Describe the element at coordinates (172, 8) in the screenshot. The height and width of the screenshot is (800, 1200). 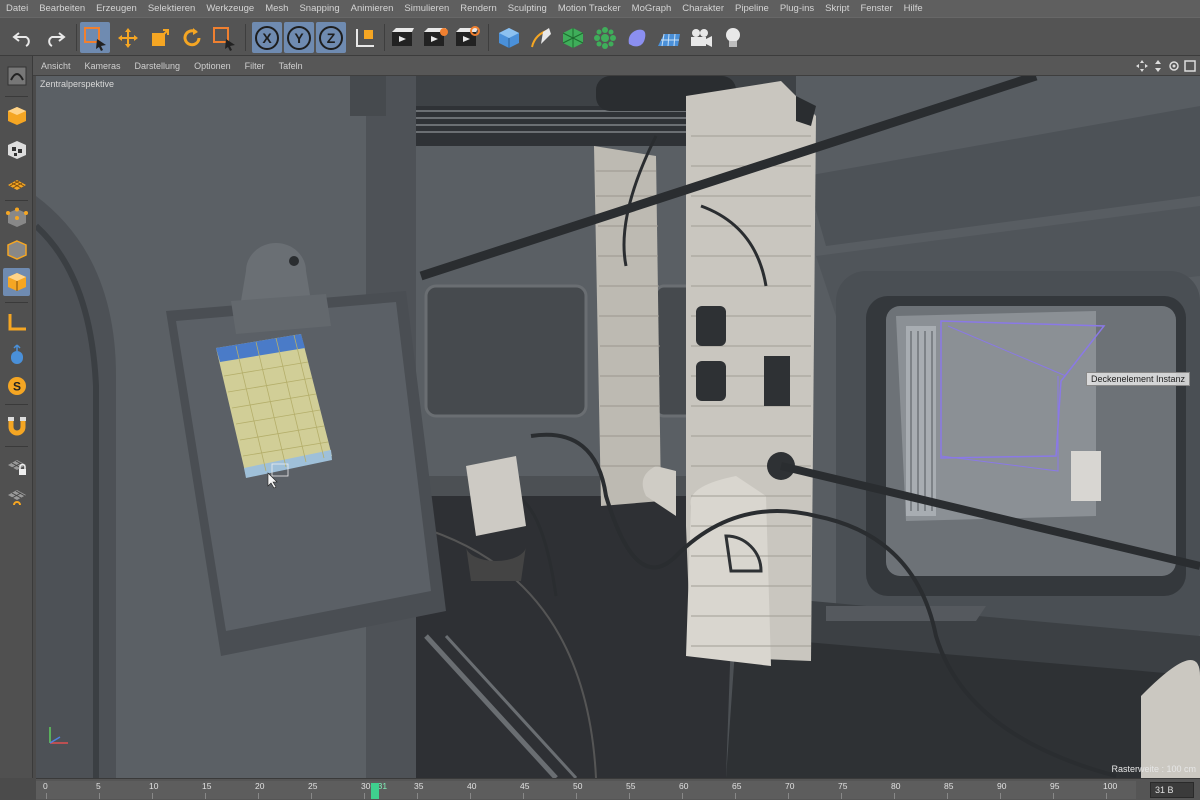
I see `menu-selektieren: Selektieren` at that location.